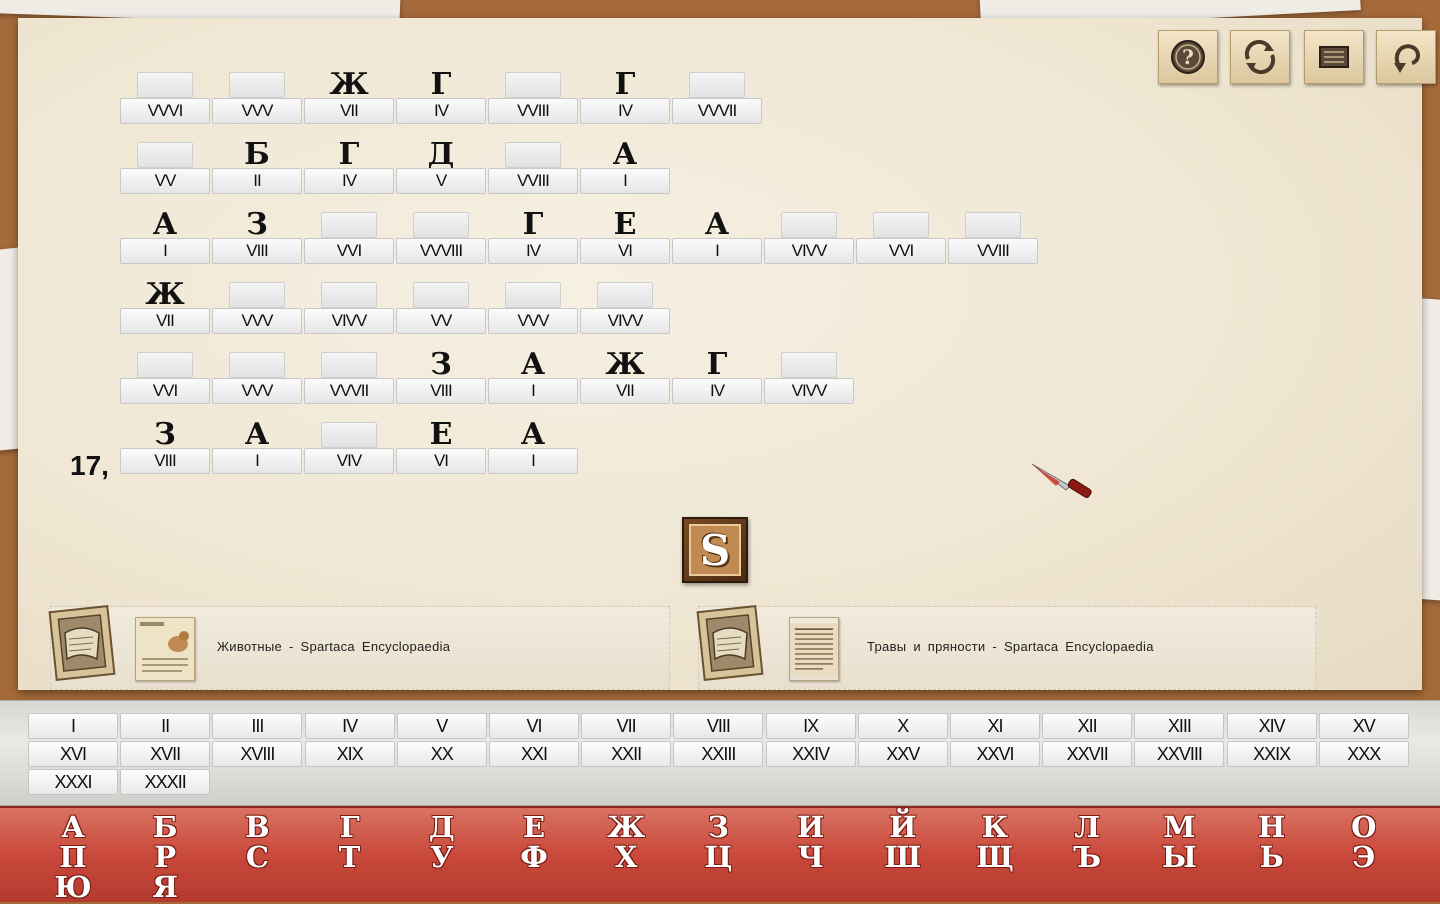  What do you see at coordinates (625, 241) in the screenshot?
I see `cipher-cell: Е VI` at bounding box center [625, 241].